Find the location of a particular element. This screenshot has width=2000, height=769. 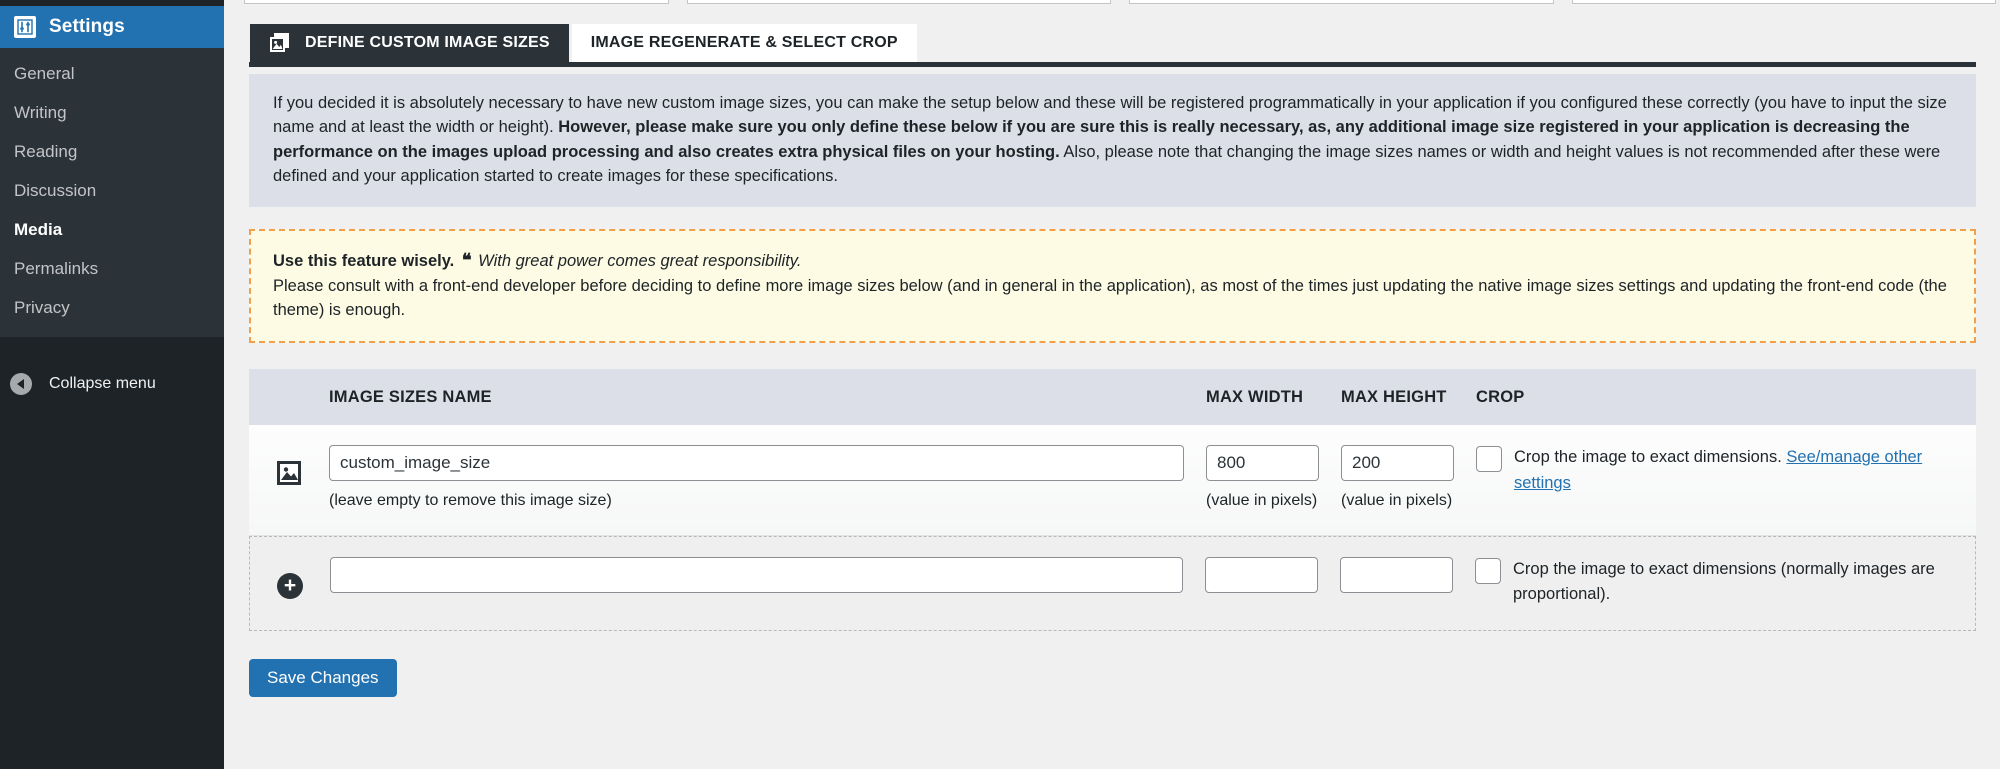

sidebar-item-reading: Reading is located at coordinates (112, 152).